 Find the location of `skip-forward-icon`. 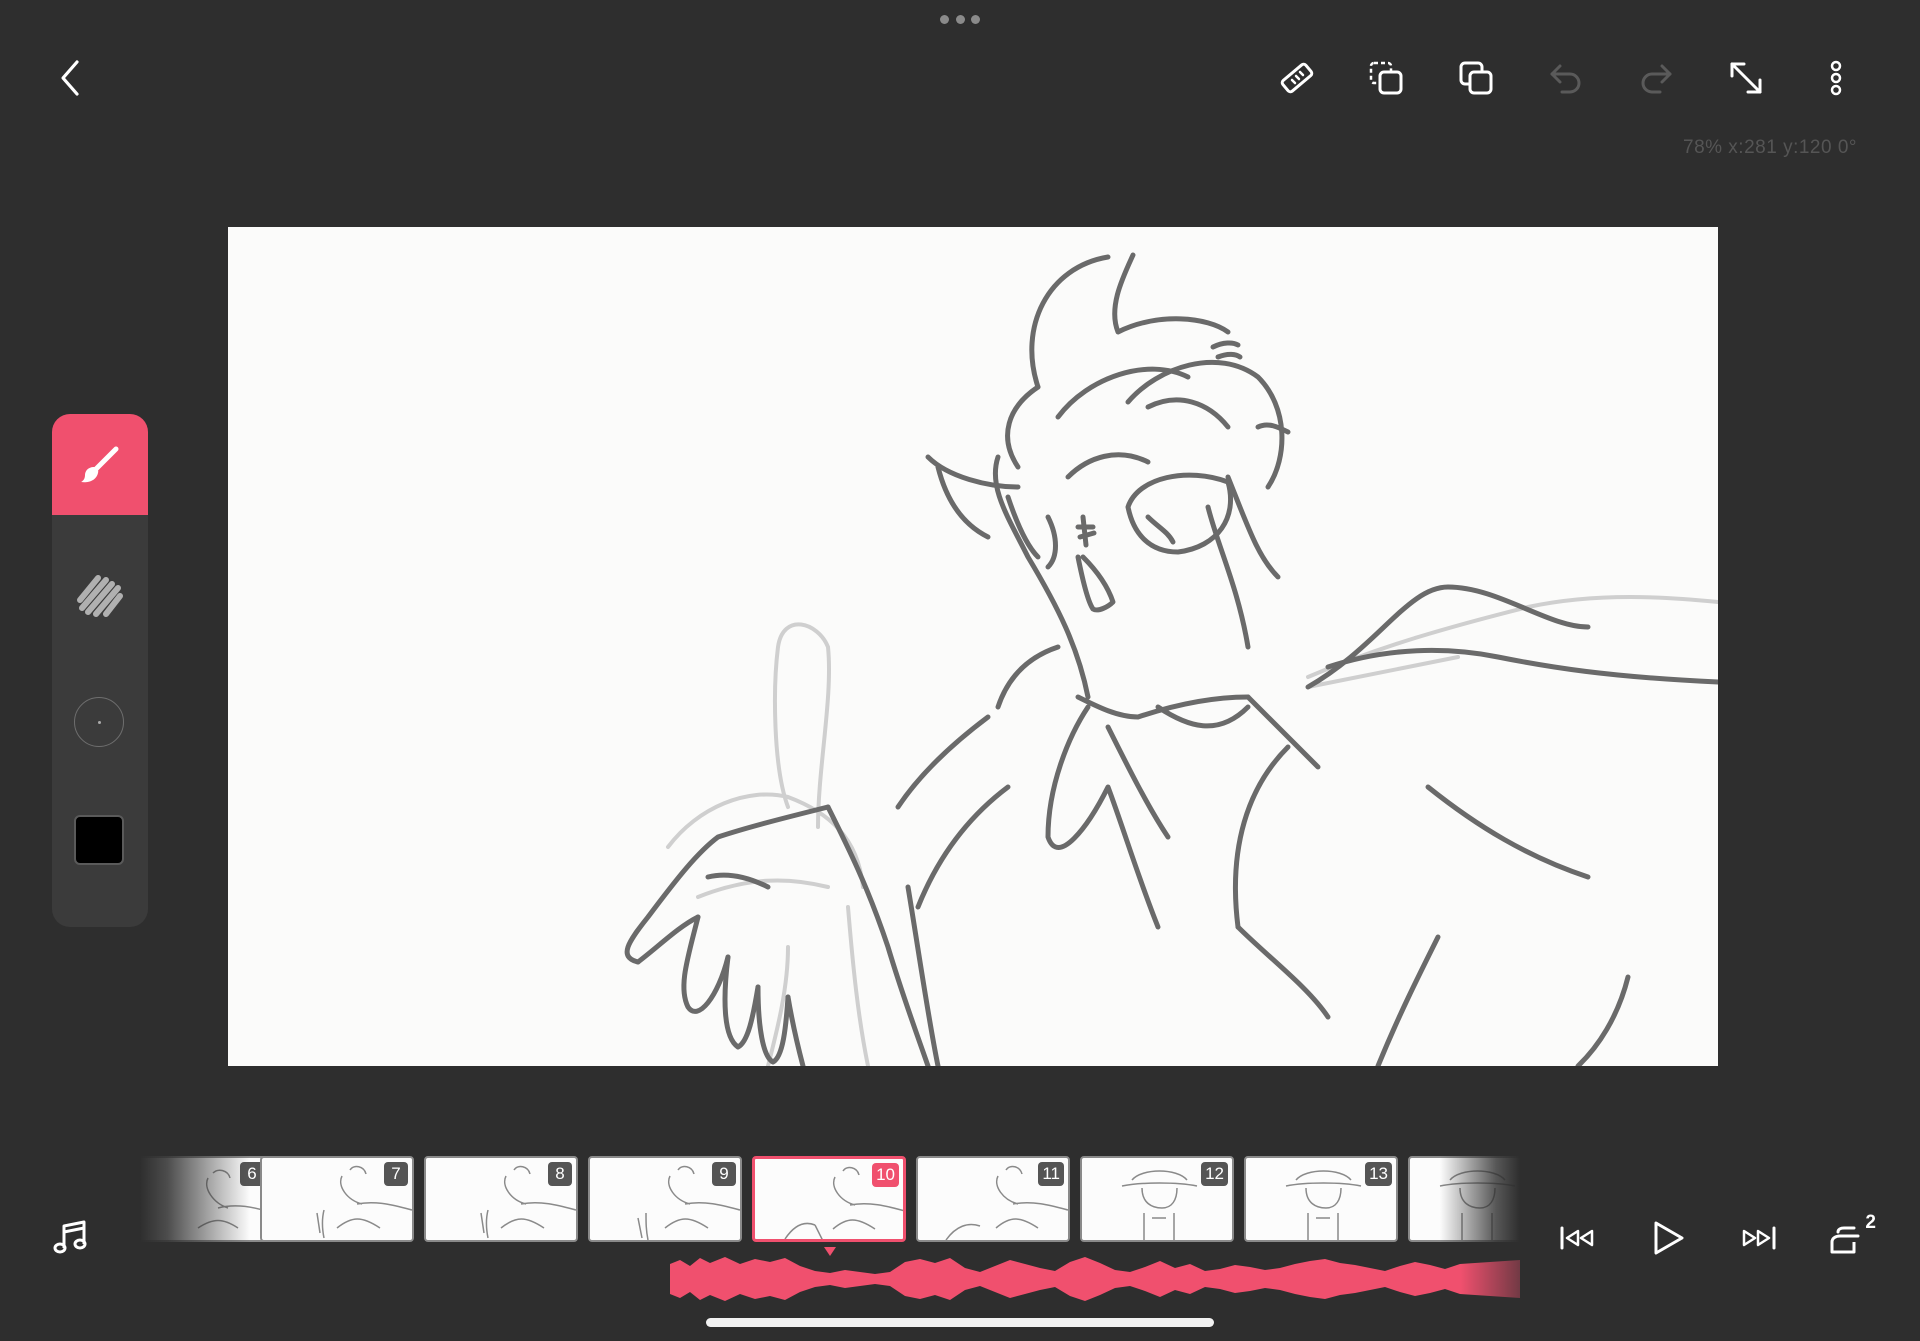

skip-forward-icon is located at coordinates (1758, 1238).